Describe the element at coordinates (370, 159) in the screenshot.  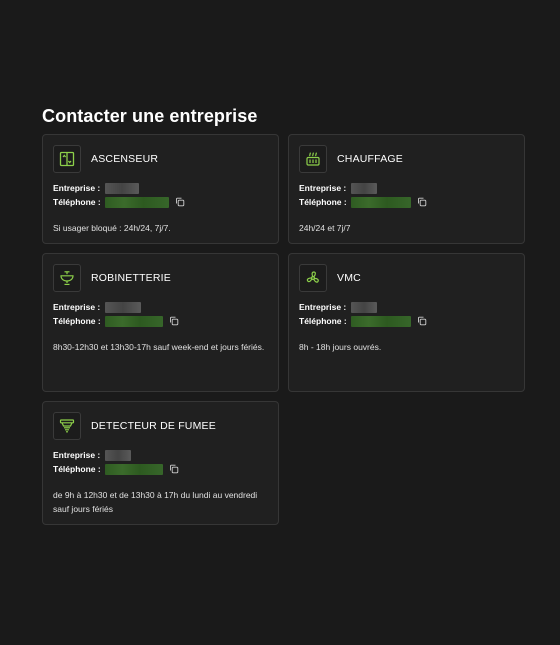
I see `card-title: CHAUFFAGE` at that location.